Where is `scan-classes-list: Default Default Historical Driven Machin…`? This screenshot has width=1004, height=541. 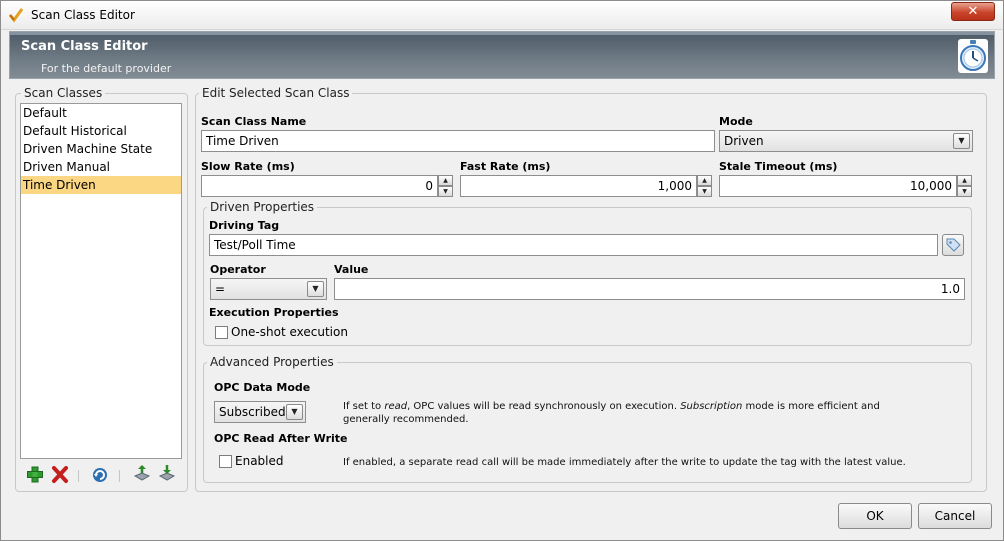 scan-classes-list: Default Default Historical Driven Machin… is located at coordinates (101, 281).